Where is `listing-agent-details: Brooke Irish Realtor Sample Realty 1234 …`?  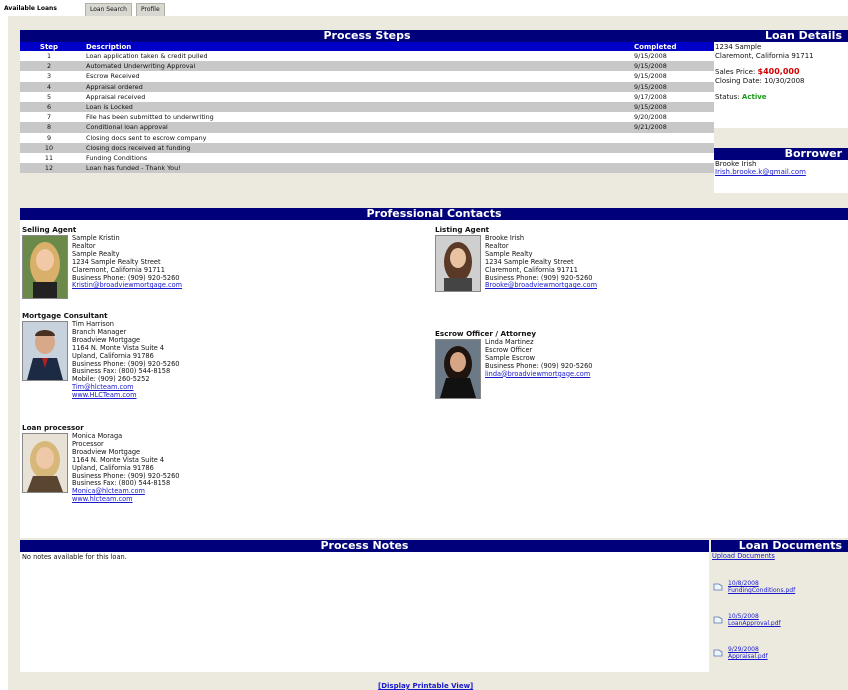
listing-agent-details: Brooke Irish Realtor Sample Realty 1234 … is located at coordinates (585, 262).